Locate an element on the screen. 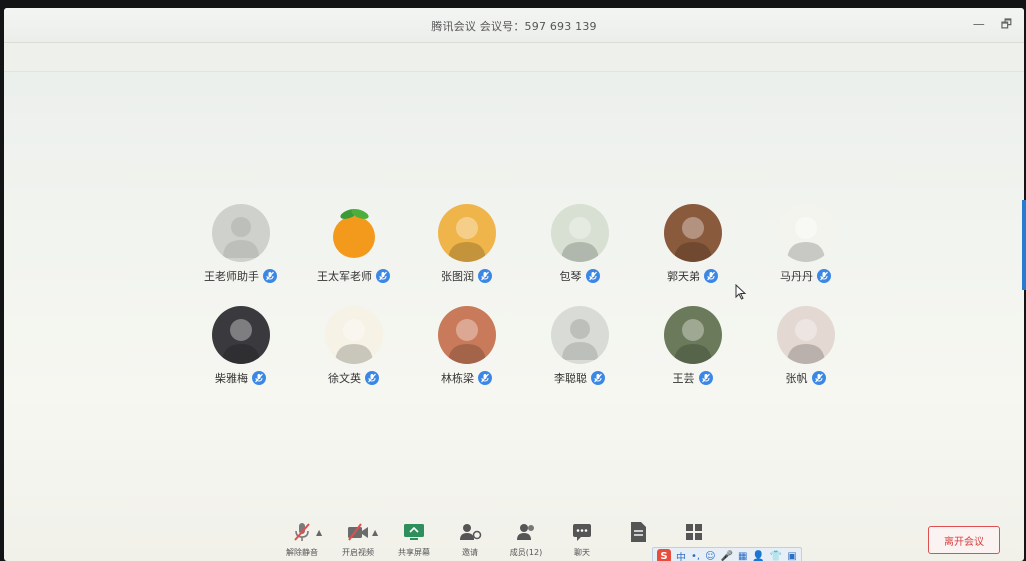  apps-grid-icon is located at coordinates (694, 532).